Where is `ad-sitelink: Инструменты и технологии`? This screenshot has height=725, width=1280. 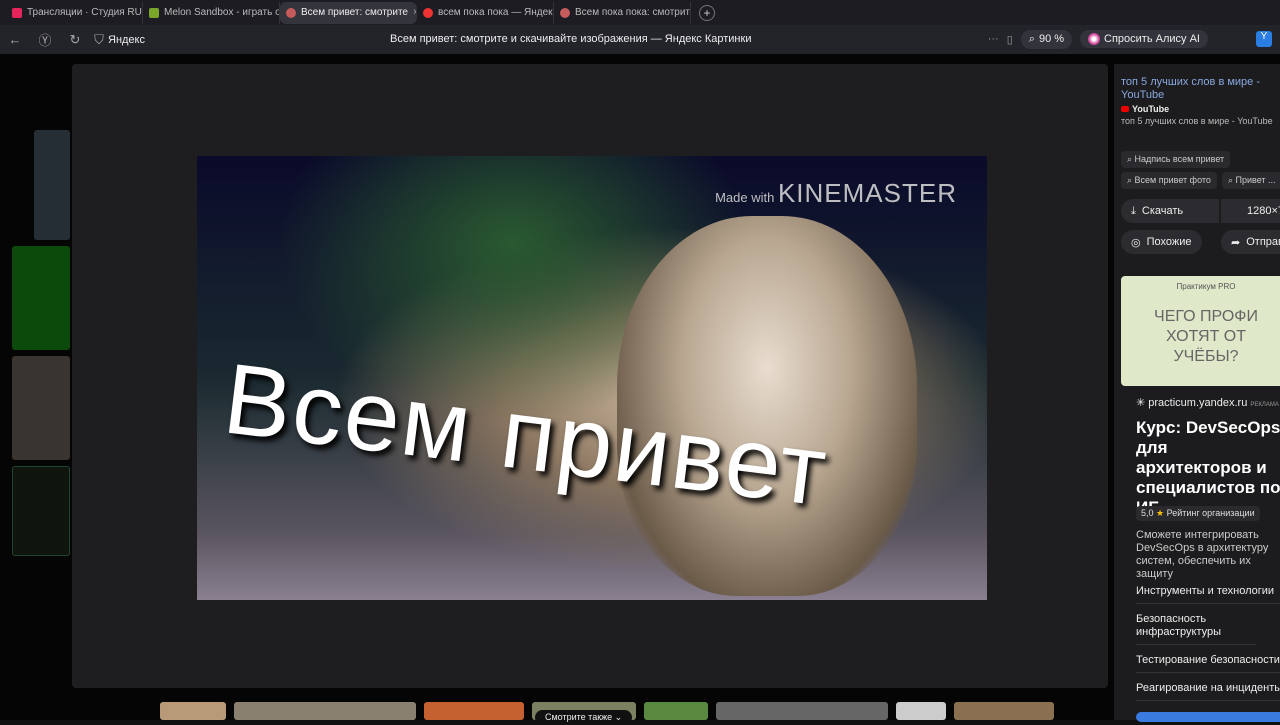
ad-sitelink: Инструменты и технологии is located at coordinates (1208, 594).